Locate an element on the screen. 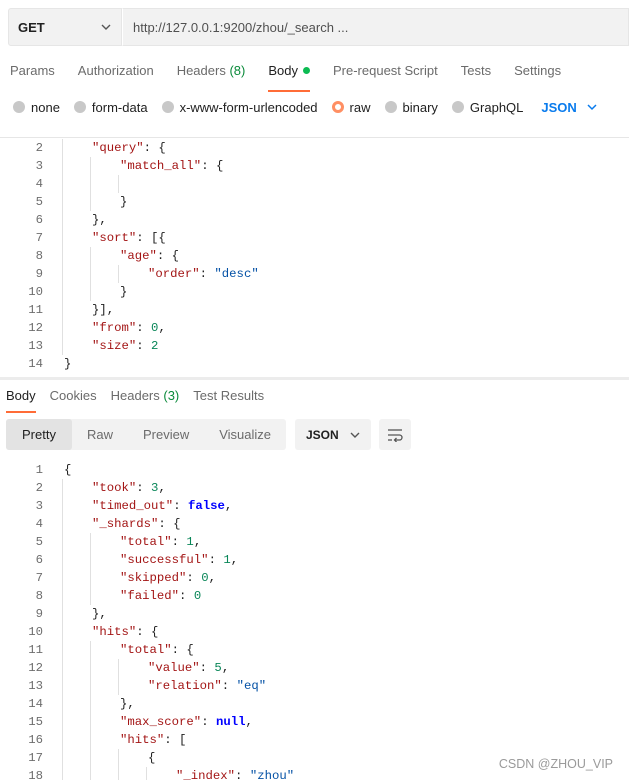  code-text: "age": { is located at coordinates (149, 256).